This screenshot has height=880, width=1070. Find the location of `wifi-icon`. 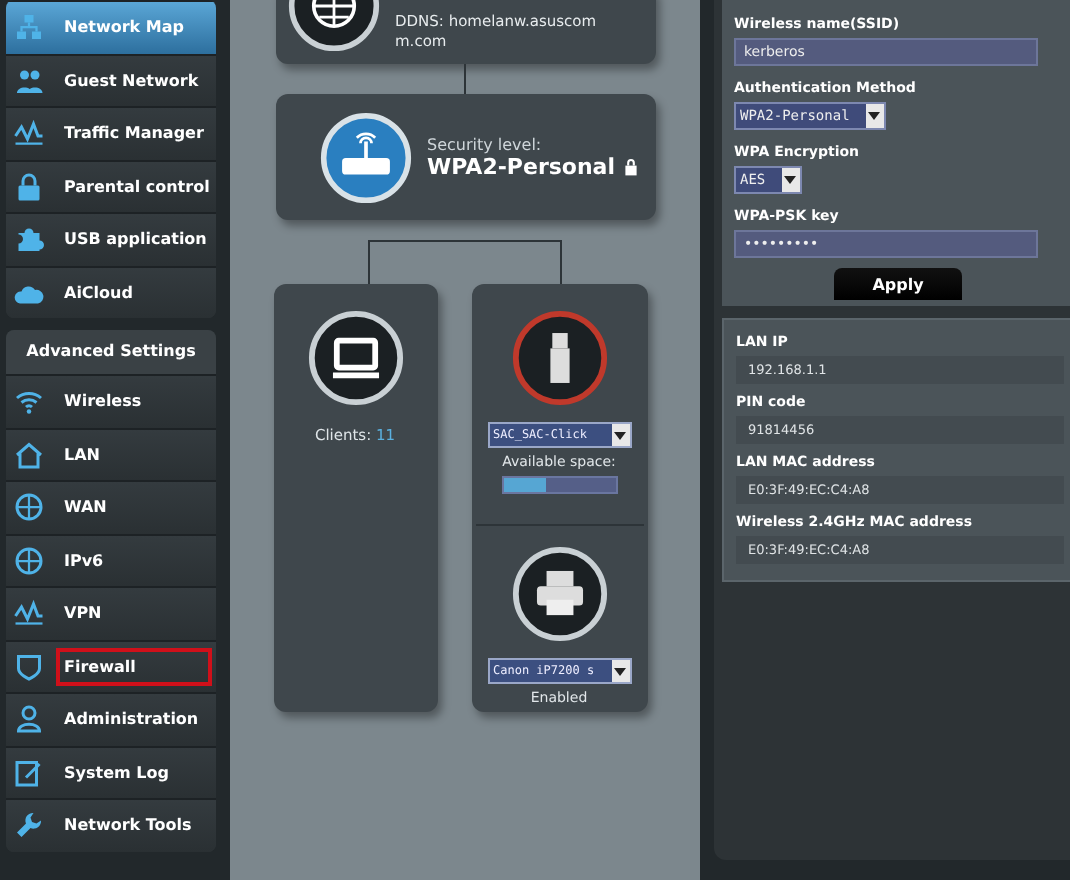

wifi-icon is located at coordinates (29, 401).